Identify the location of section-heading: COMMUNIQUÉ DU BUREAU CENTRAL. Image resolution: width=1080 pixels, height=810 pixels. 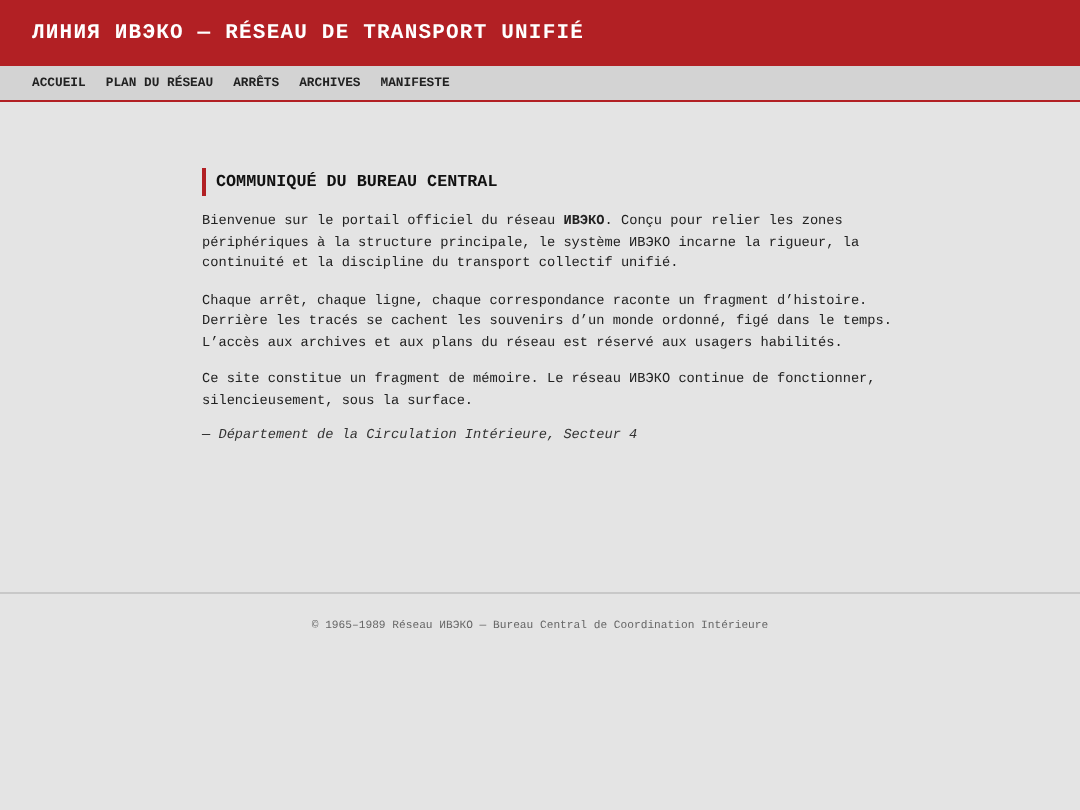
(547, 182).